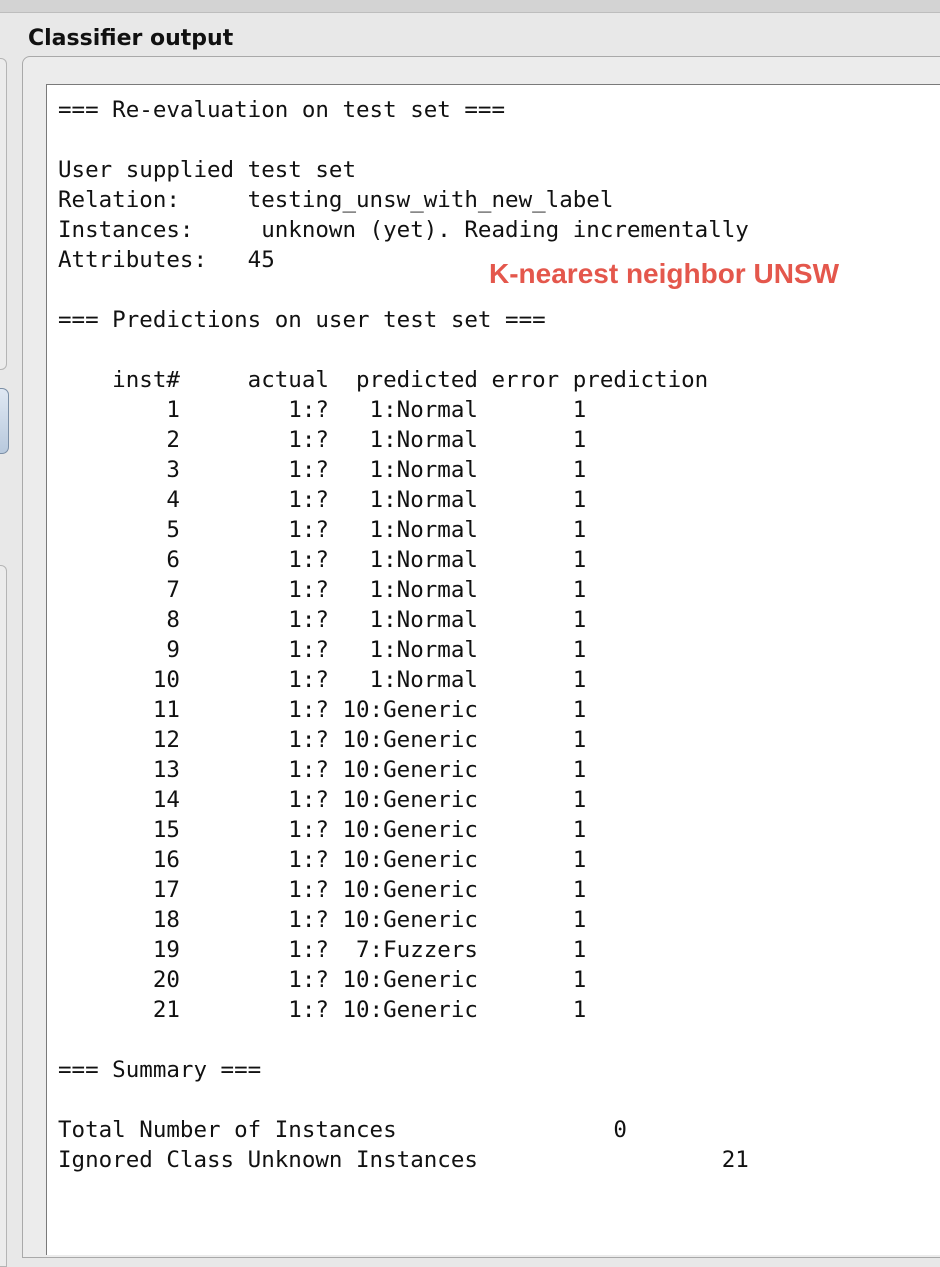 This screenshot has width=940, height=1267. What do you see at coordinates (322, 560) in the screenshot?
I see `table-row: 6 1:? 1:Normal 1` at bounding box center [322, 560].